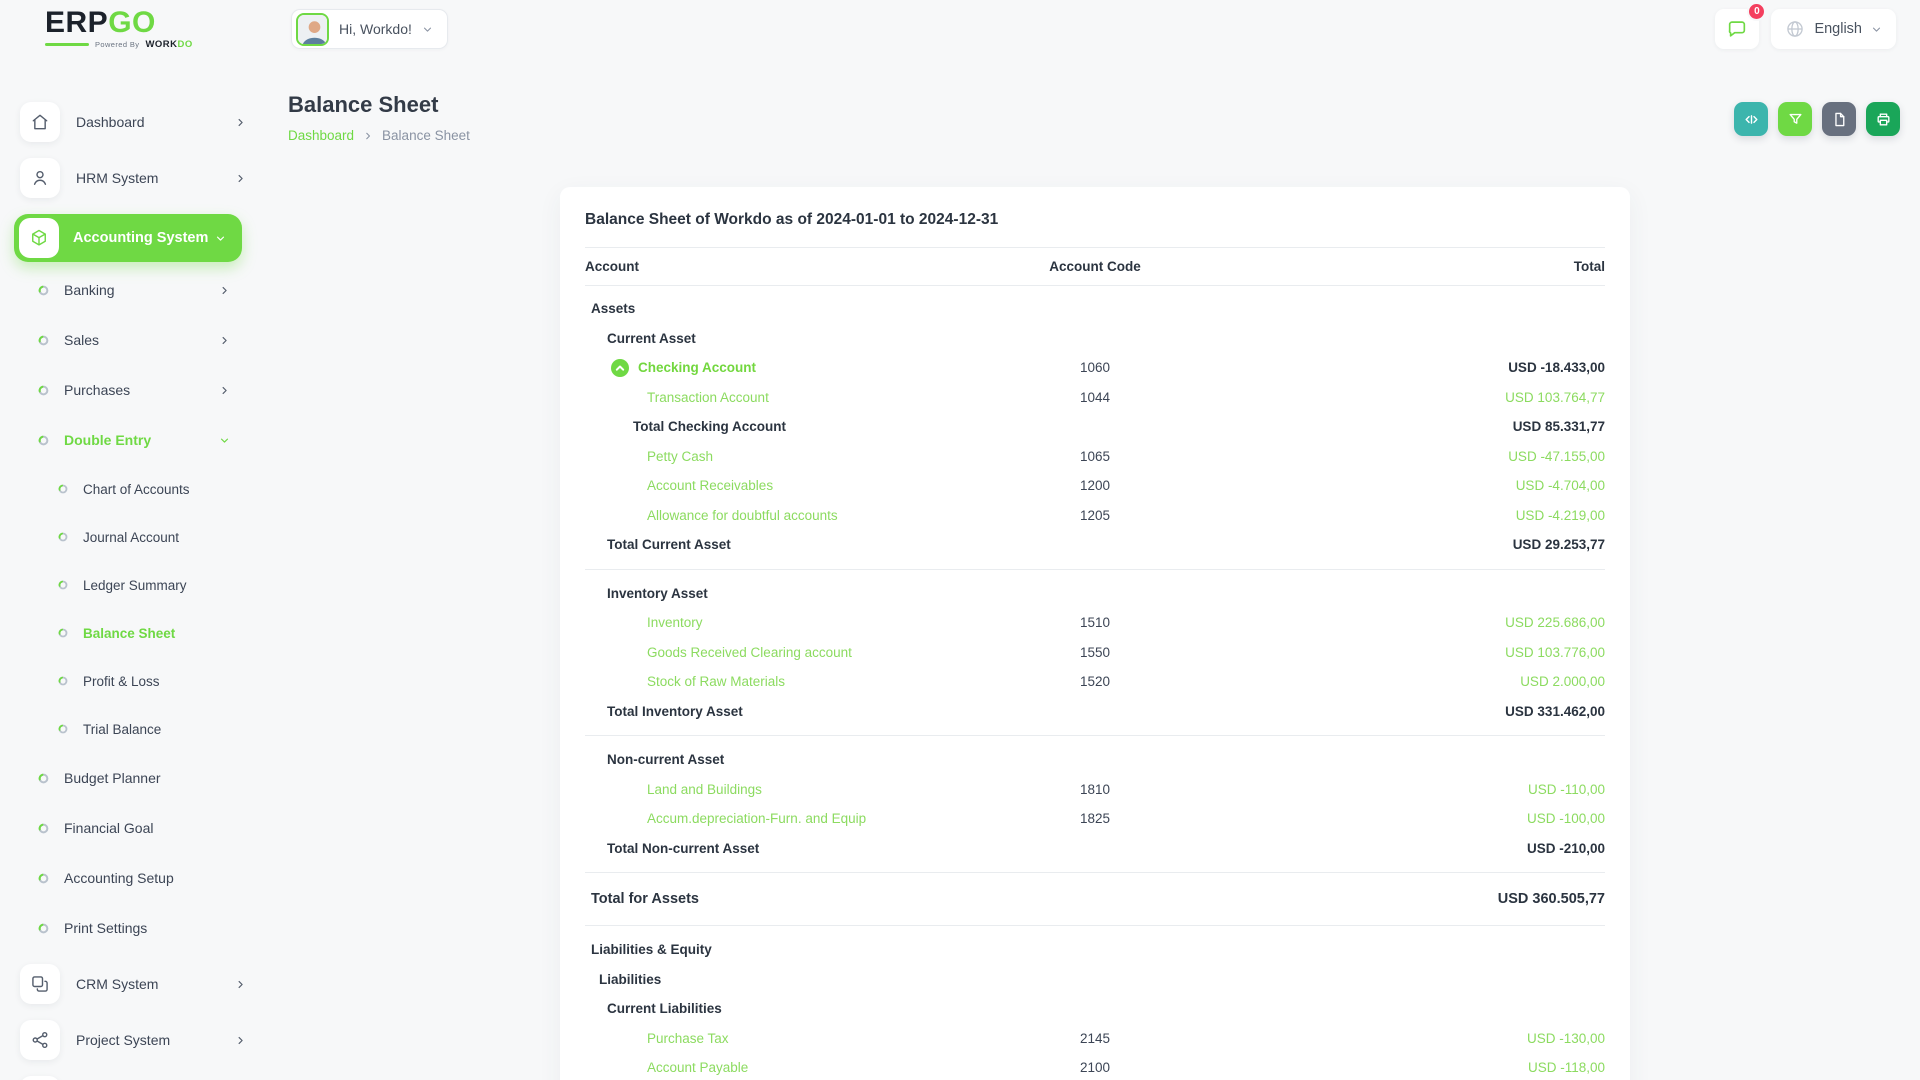 This screenshot has height=1080, width=1920. I want to click on sidebar-item-journal-account: Journal Account, so click(123, 537).